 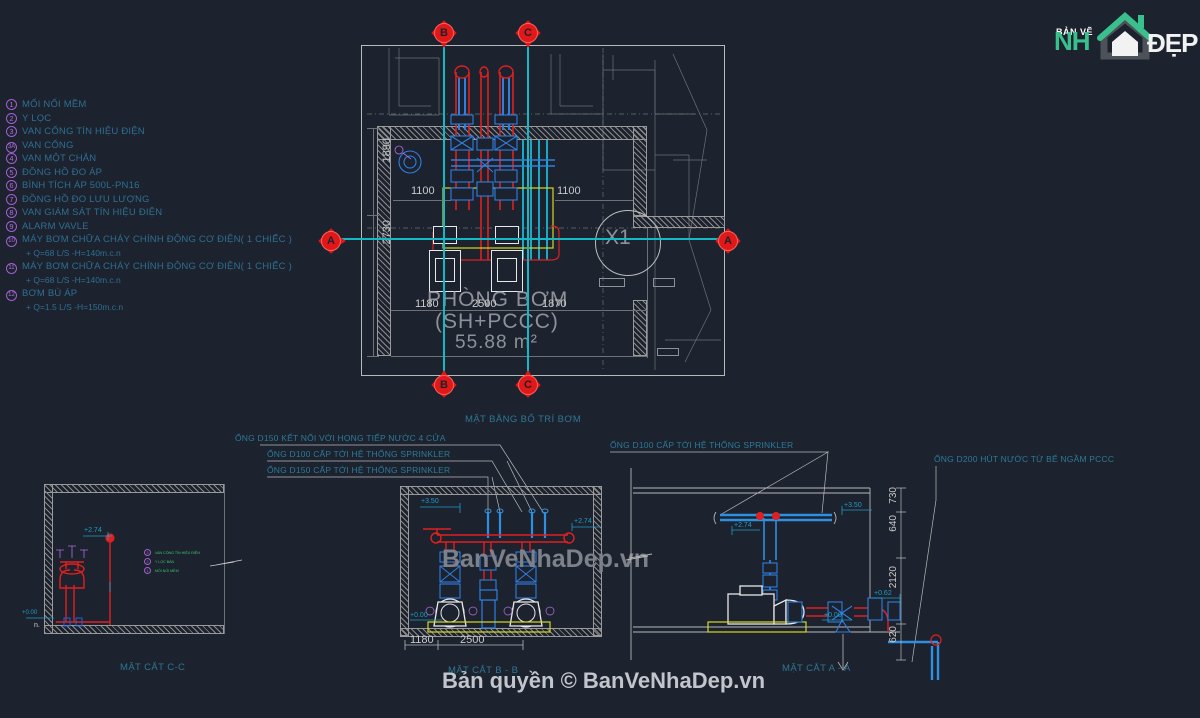 I want to click on legend-number: 3A, so click(x=14, y=146).